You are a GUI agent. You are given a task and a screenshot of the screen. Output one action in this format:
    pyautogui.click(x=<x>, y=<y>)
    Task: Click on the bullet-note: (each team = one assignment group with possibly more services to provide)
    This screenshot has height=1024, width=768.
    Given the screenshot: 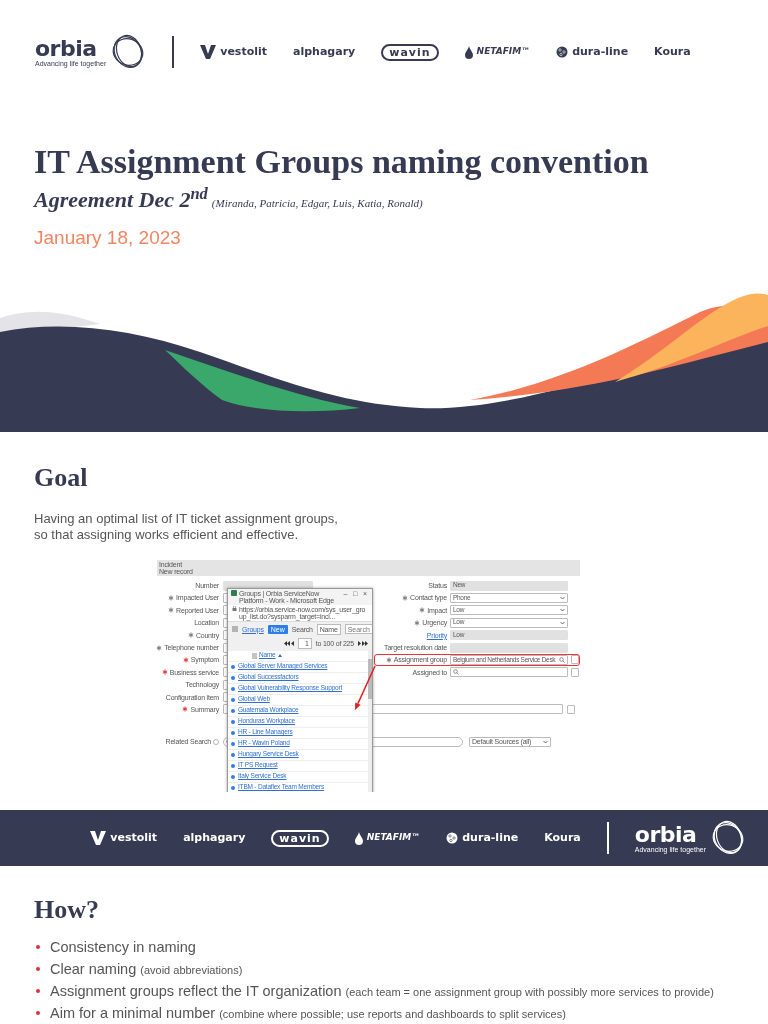 What is the action you would take?
    pyautogui.click(x=529, y=993)
    